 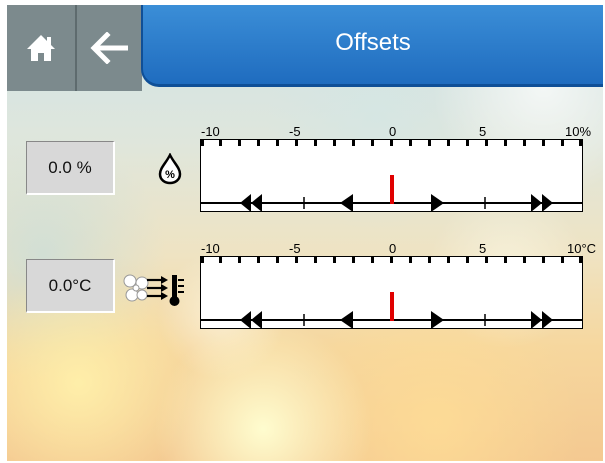 I want to click on temperature-slider-graphics, so click(x=391, y=293).